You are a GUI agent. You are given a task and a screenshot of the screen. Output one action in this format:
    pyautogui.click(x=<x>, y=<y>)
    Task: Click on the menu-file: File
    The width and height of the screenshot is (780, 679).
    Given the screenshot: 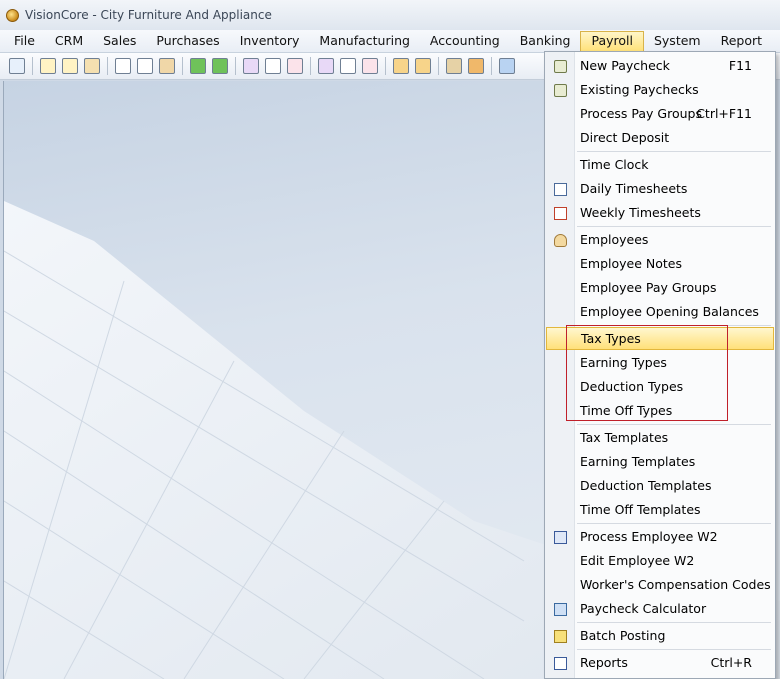 What is the action you would take?
    pyautogui.click(x=22, y=41)
    